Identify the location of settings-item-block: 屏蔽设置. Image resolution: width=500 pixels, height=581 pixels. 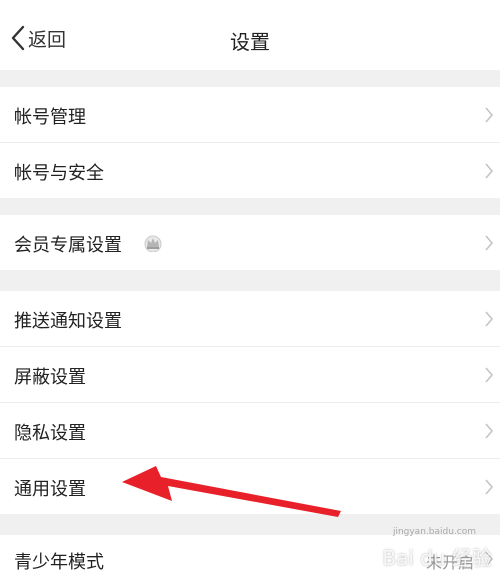
(250, 374).